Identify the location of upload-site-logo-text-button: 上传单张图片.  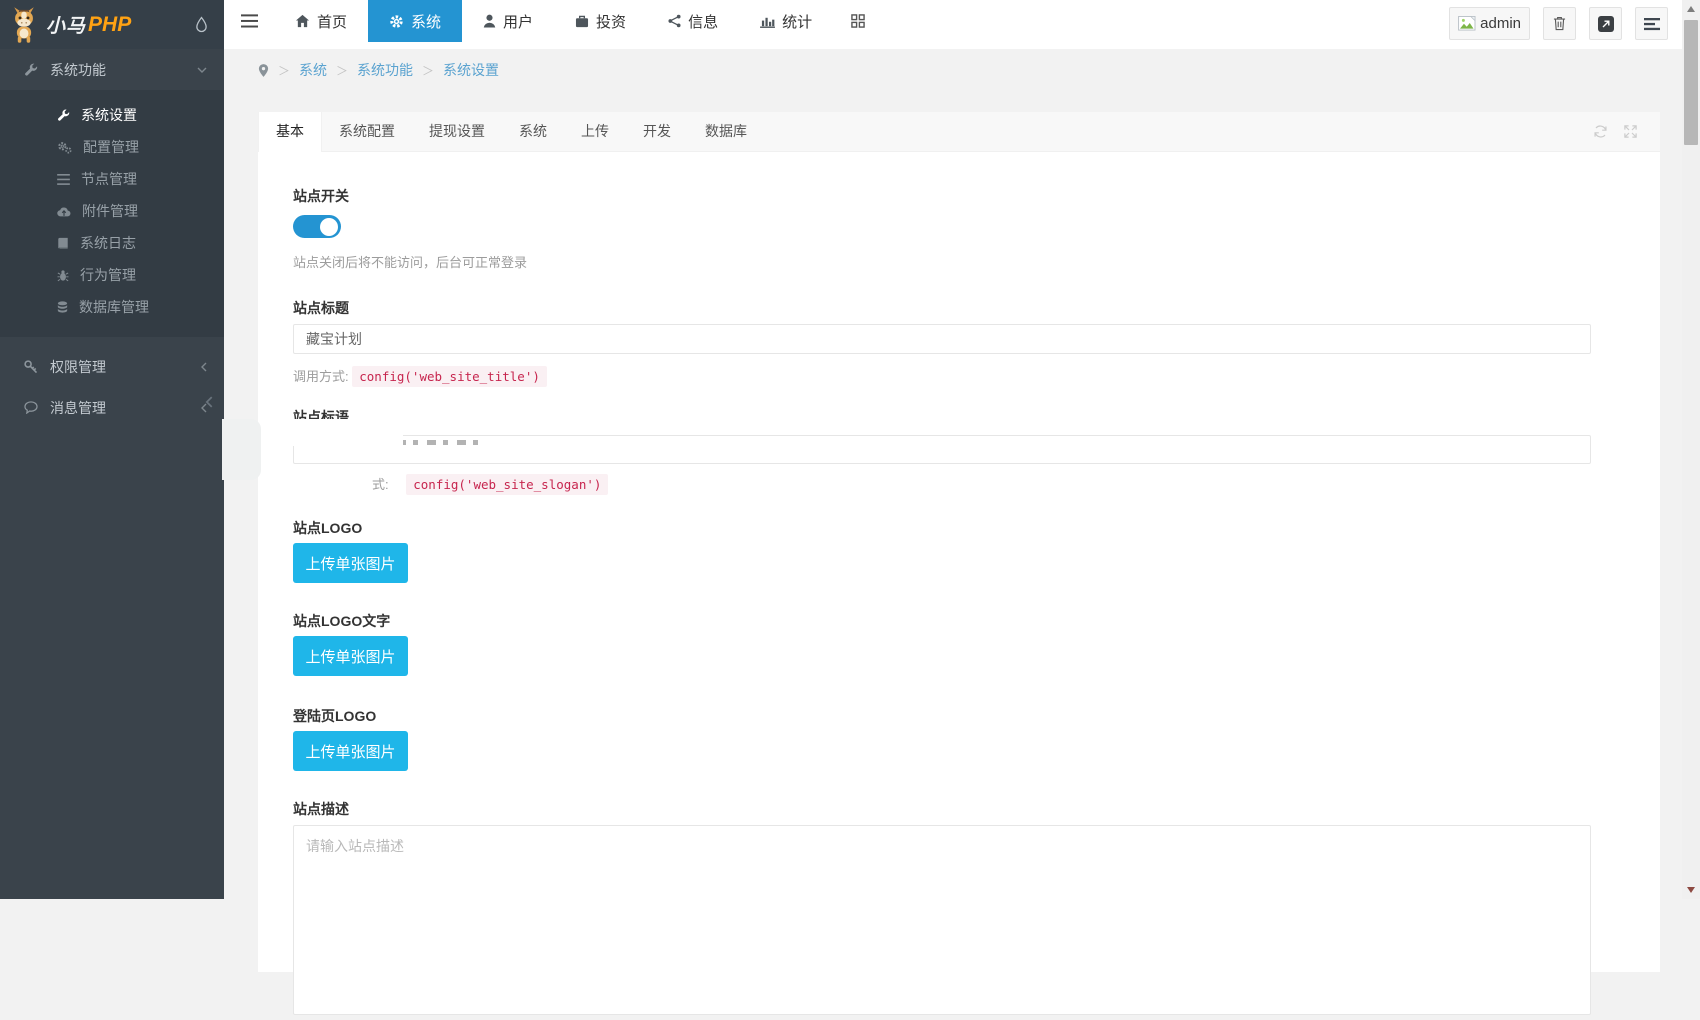
(350, 656).